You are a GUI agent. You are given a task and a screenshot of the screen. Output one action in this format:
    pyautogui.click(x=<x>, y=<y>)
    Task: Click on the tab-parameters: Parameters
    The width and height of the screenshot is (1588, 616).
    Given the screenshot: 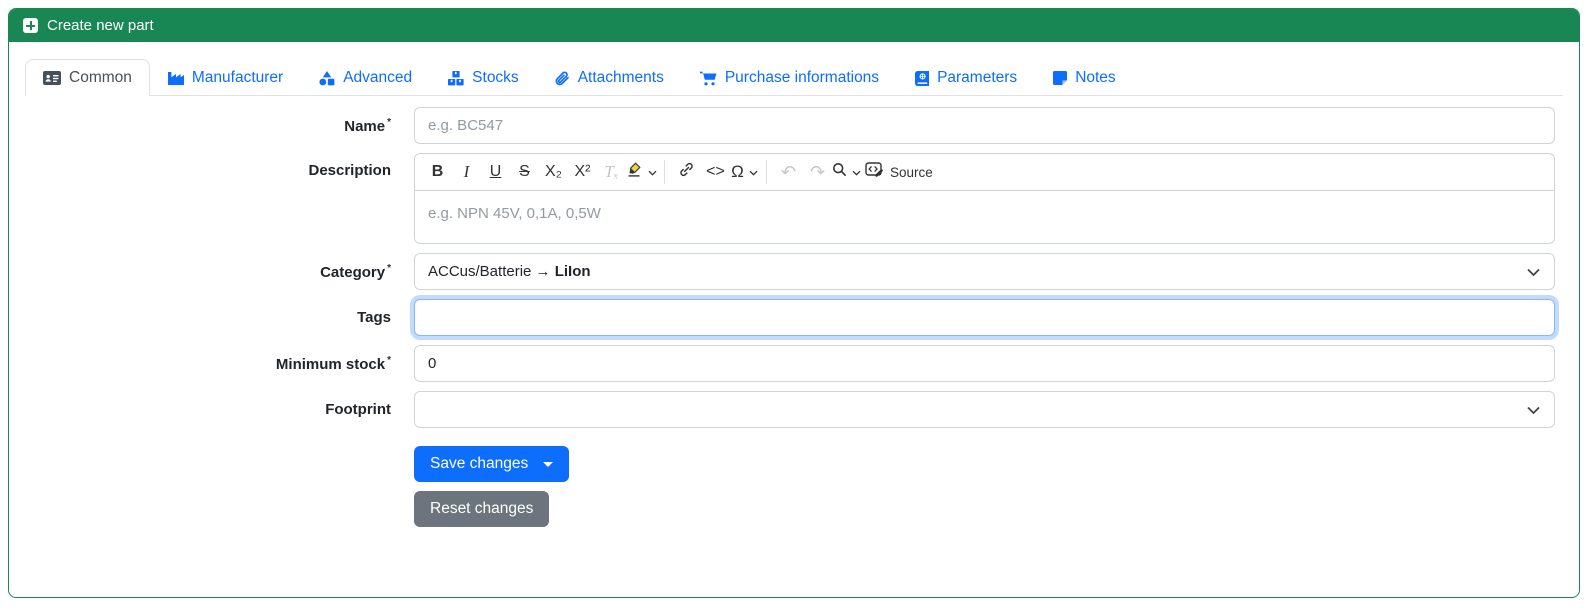 What is the action you would take?
    pyautogui.click(x=966, y=77)
    